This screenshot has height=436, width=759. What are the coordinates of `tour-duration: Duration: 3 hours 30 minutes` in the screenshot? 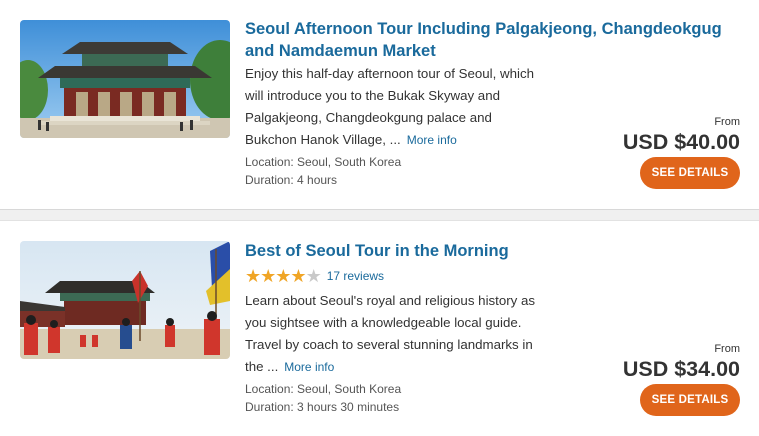 It's located at (322, 407).